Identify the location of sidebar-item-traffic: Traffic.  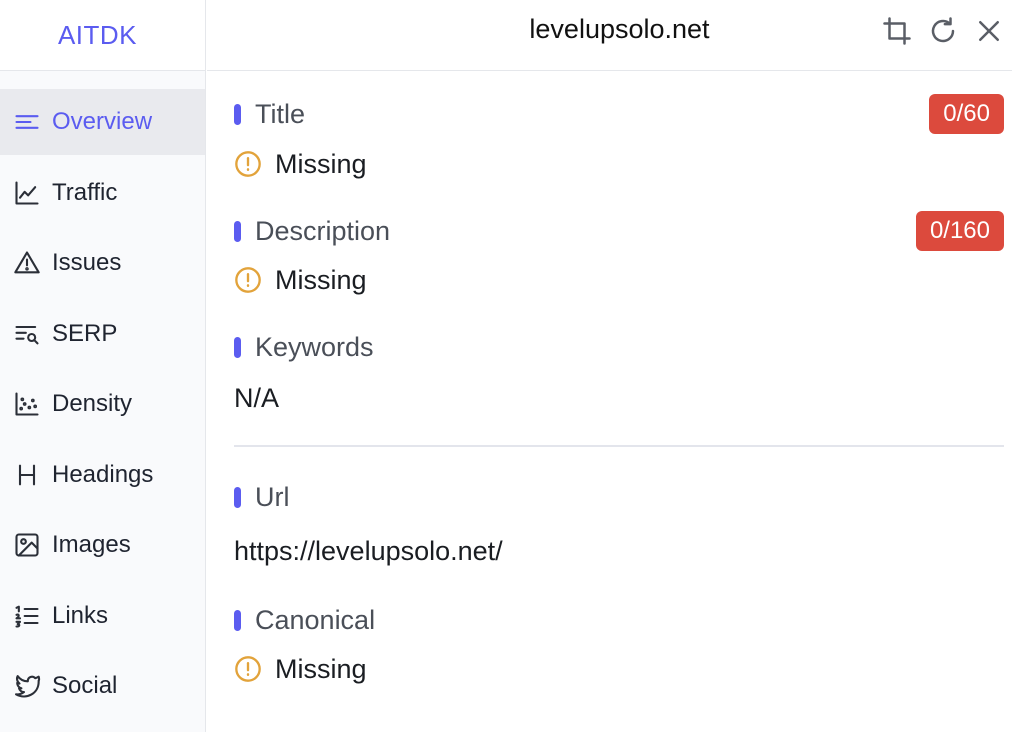
(102, 193).